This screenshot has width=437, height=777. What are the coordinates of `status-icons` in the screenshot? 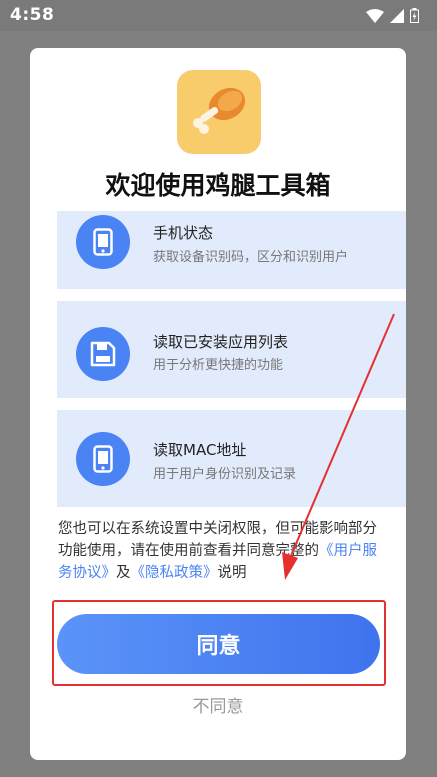 It's located at (392, 15).